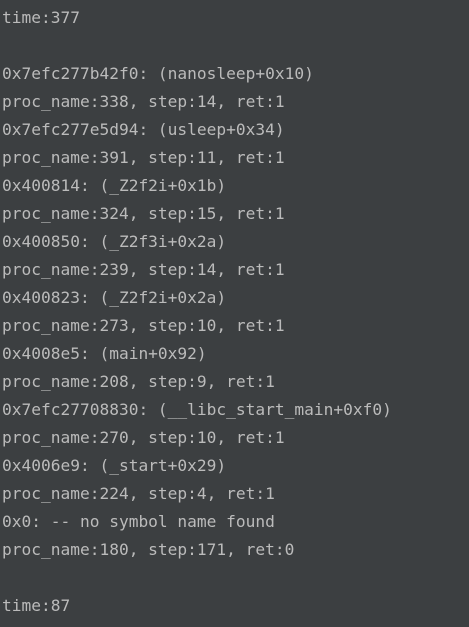  What do you see at coordinates (197, 409) in the screenshot?
I see `console-line-frame-address: 0x7efc27708830: (__libc_start_main+0xf0)` at bounding box center [197, 409].